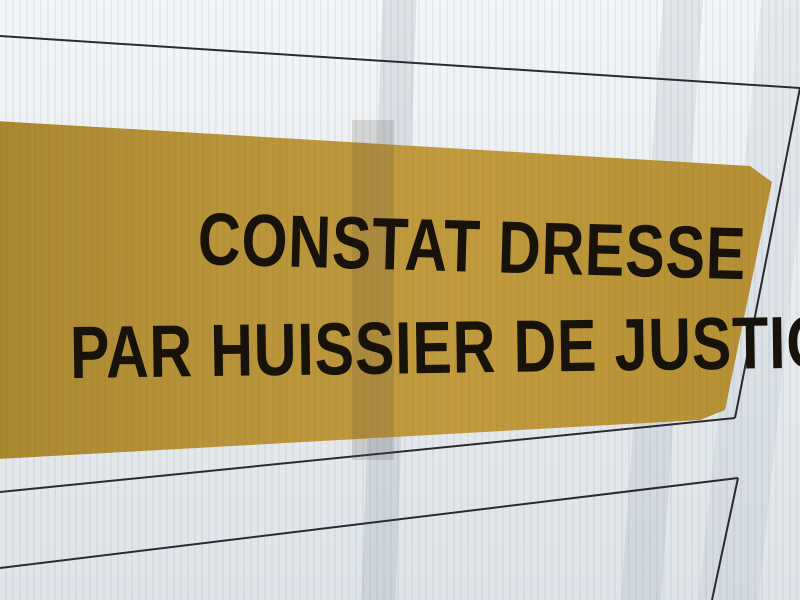  Describe the element at coordinates (369, 523) in the screenshot. I see `frame-line-lower-top` at that location.